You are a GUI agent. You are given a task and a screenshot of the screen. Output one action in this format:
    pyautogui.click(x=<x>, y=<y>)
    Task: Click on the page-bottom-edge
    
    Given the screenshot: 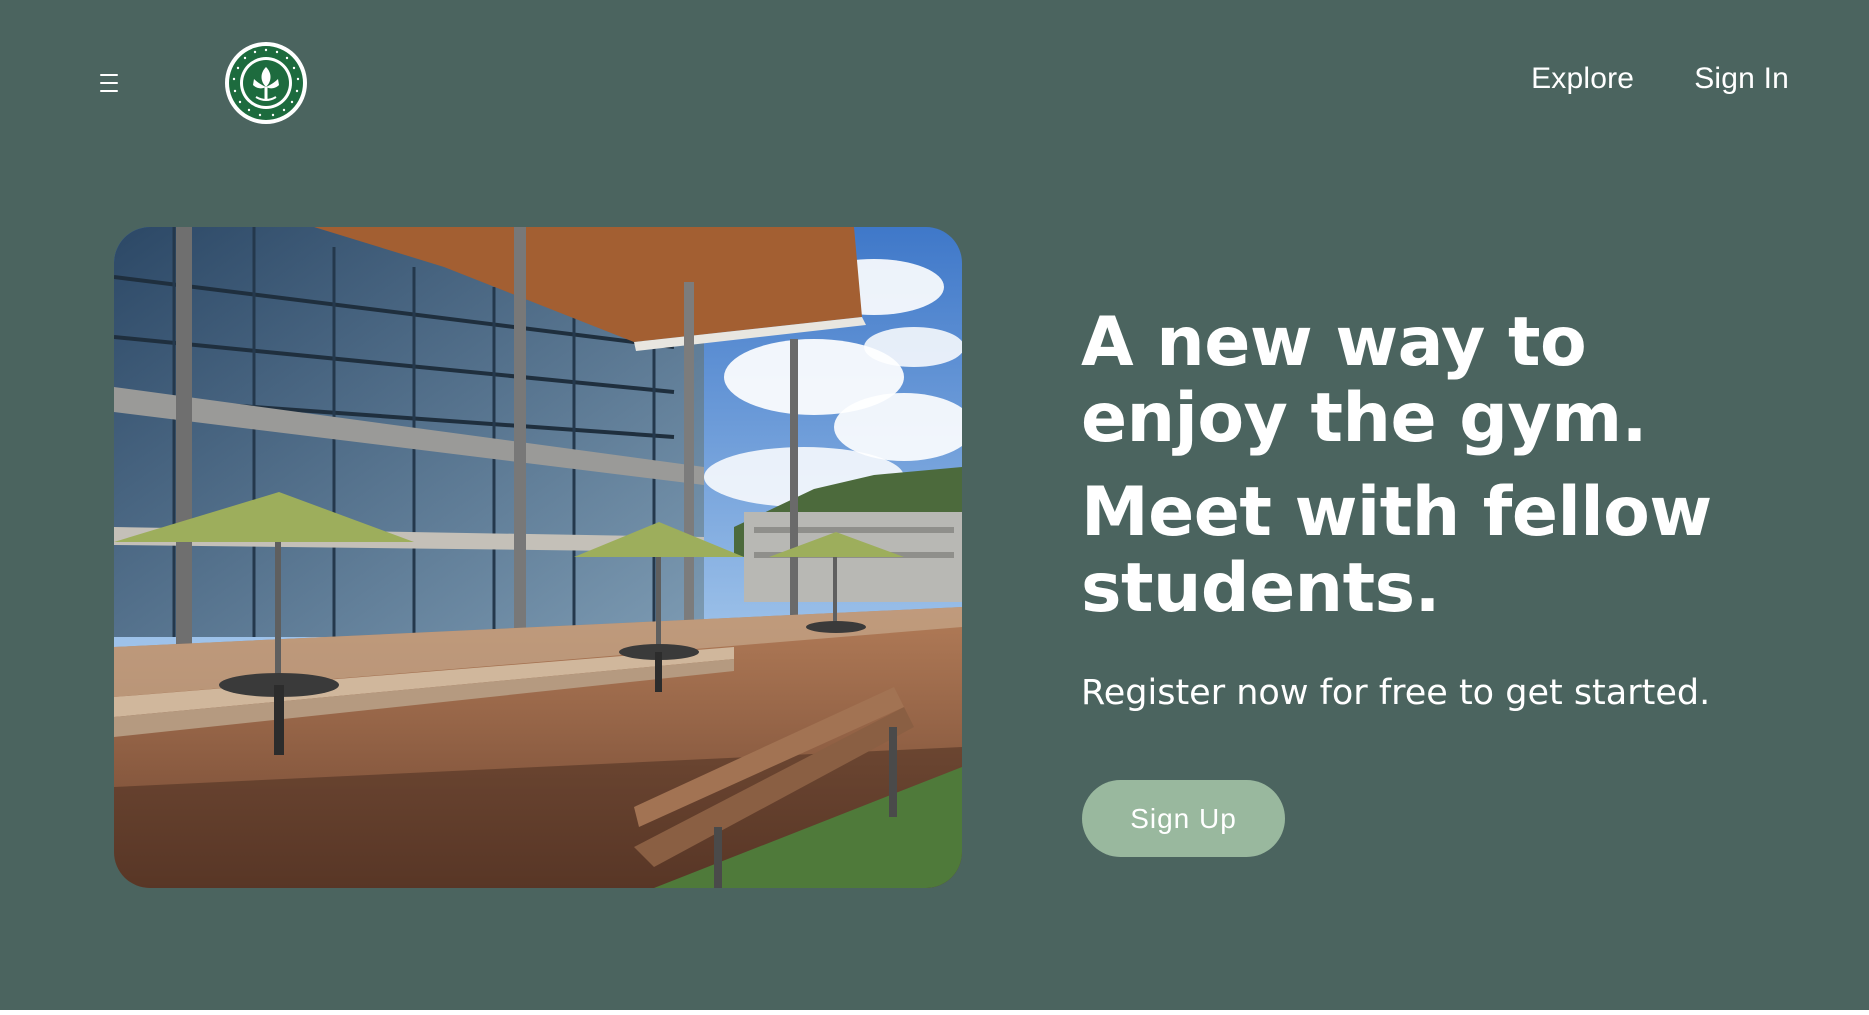 What is the action you would take?
    pyautogui.click(x=934, y=1012)
    